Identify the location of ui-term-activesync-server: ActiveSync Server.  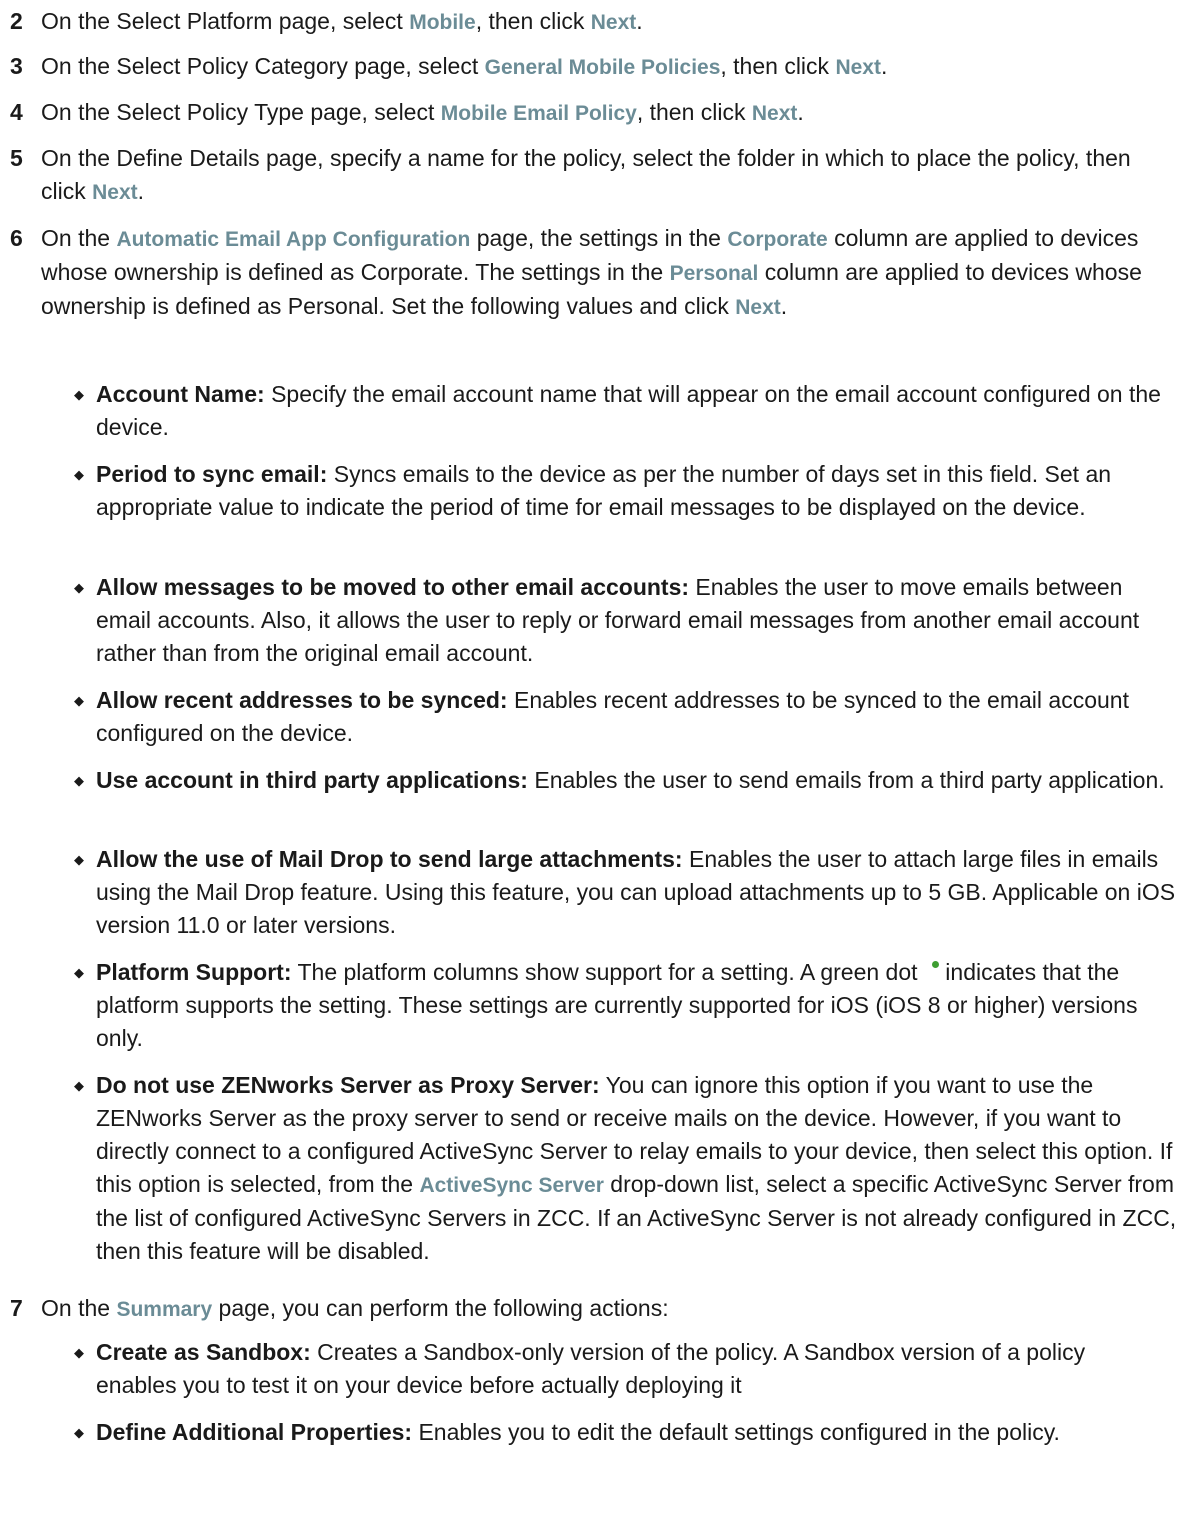
(511, 1185).